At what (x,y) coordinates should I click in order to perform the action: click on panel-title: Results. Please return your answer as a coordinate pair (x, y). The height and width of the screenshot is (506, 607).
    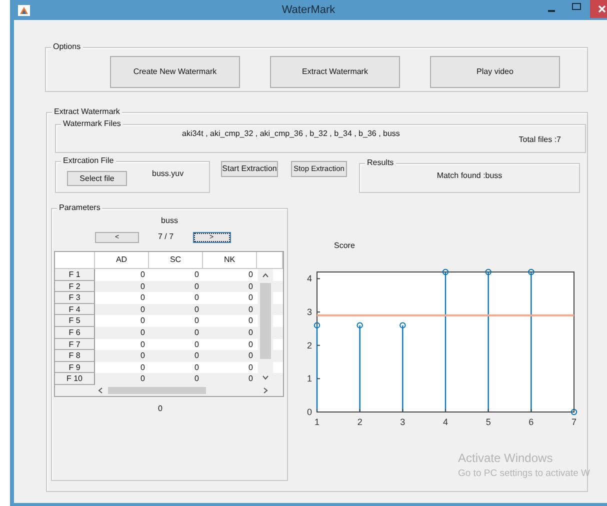
    Looking at the image, I should click on (380, 163).